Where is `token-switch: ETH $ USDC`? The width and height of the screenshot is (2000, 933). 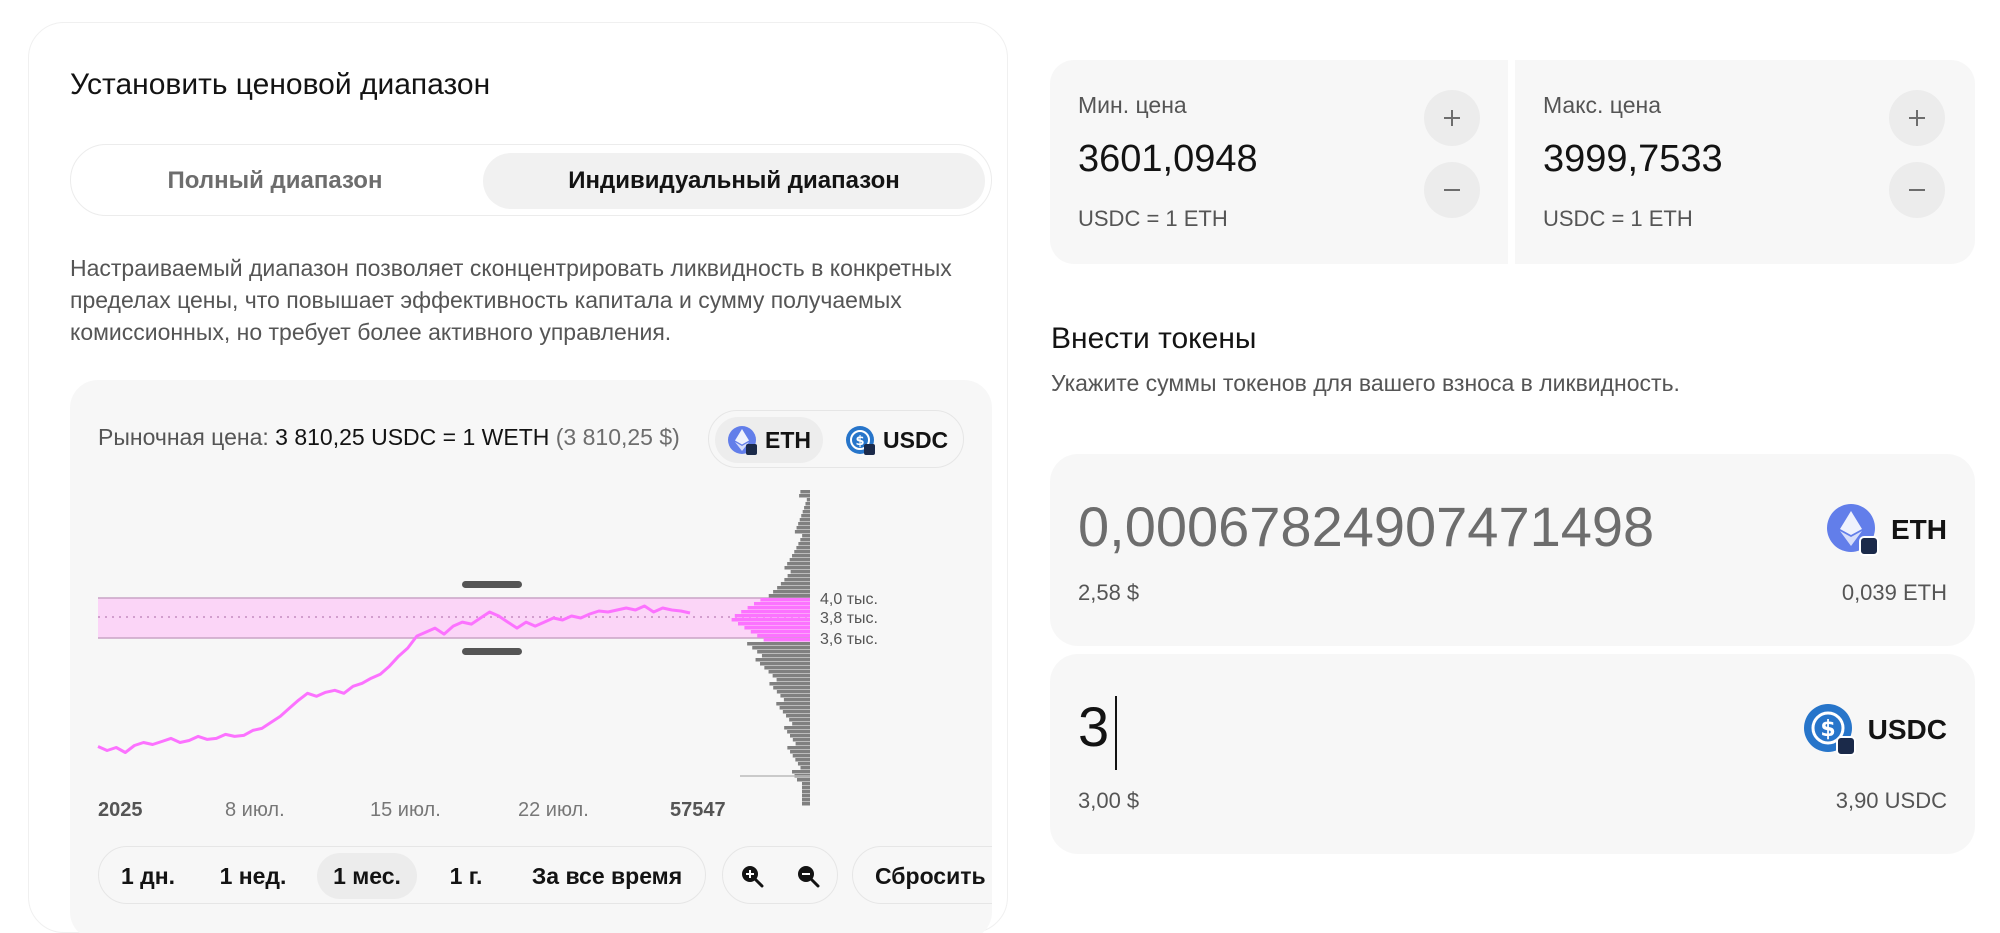 token-switch: ETH $ USDC is located at coordinates (836, 439).